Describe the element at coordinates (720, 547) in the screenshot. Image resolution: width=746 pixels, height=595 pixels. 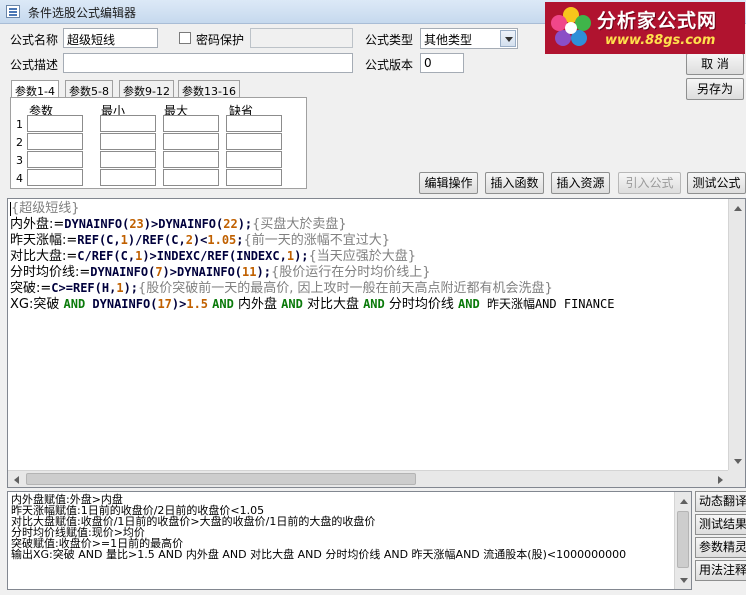
I see `param-wizard-button: 参数精灵` at that location.